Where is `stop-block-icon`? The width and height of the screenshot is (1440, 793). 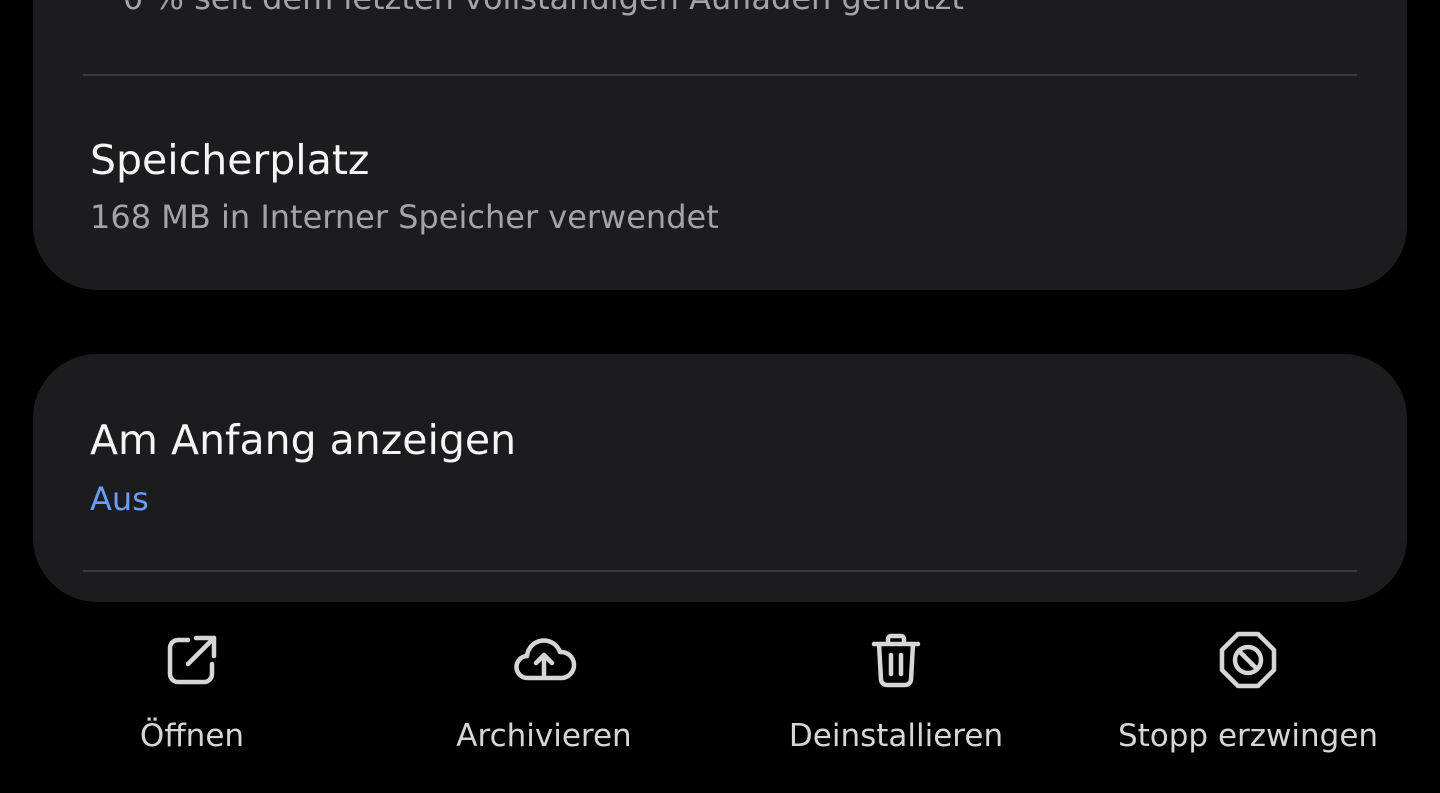
stop-block-icon is located at coordinates (1248, 660).